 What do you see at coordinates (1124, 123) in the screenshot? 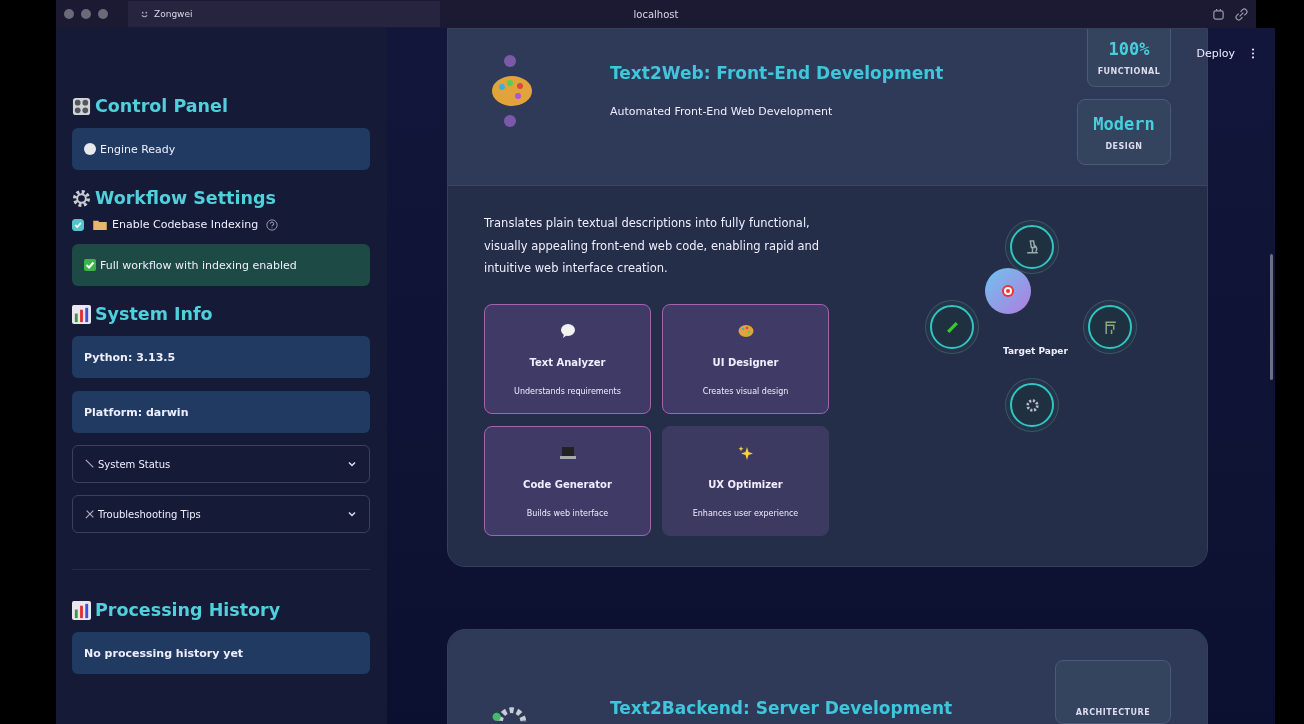
I see `stat-value: Modern` at bounding box center [1124, 123].